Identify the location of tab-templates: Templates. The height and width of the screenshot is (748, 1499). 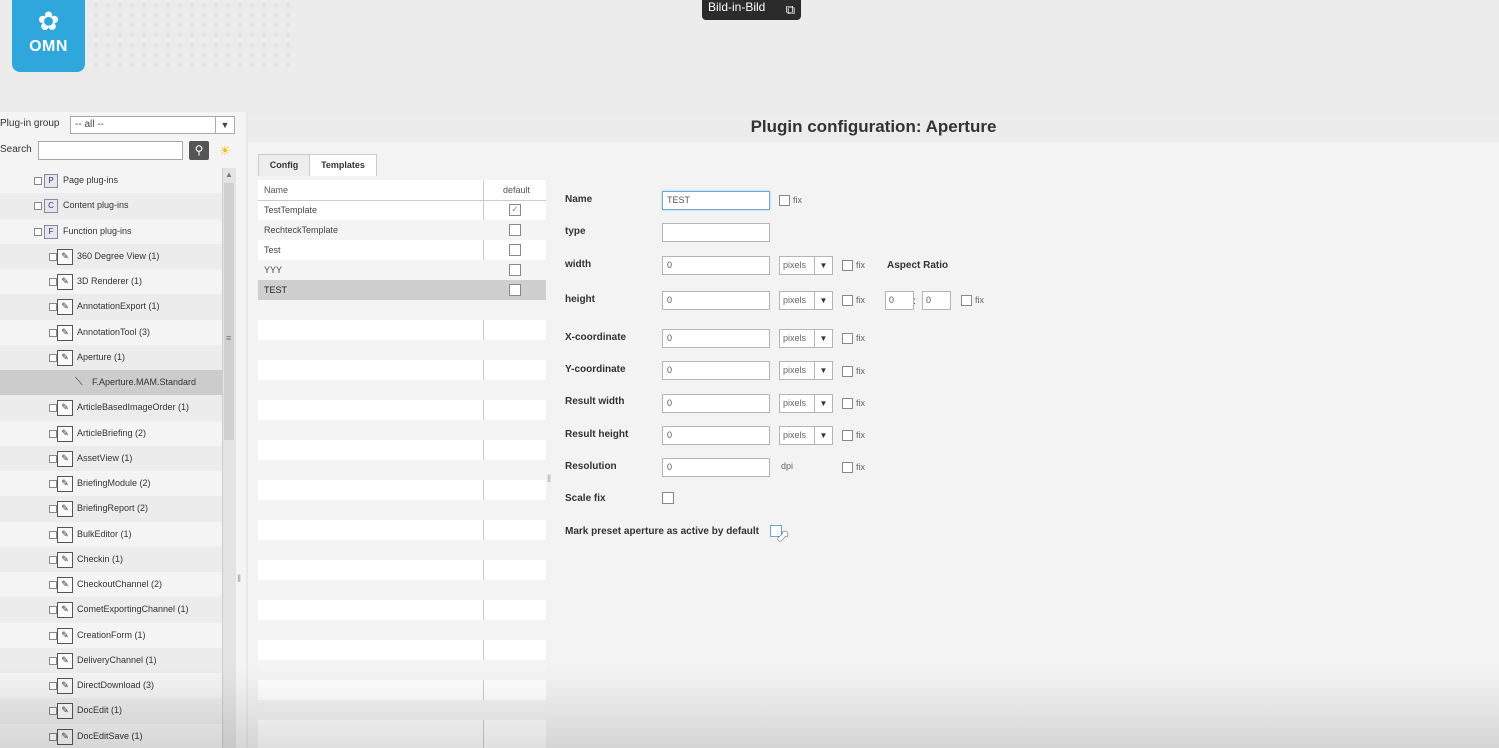
(343, 165).